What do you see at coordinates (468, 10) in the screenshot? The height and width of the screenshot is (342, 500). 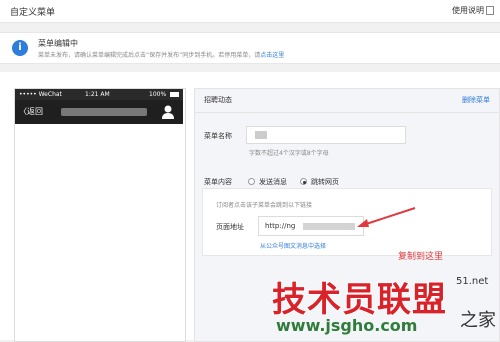 I see `help-link: 使用说明` at bounding box center [468, 10].